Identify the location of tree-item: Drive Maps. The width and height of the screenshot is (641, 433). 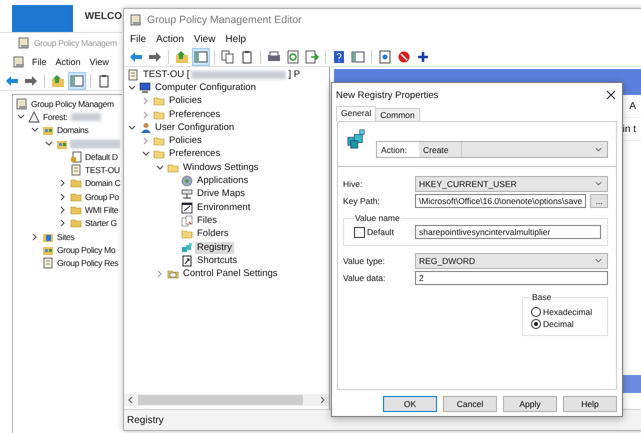
(221, 194).